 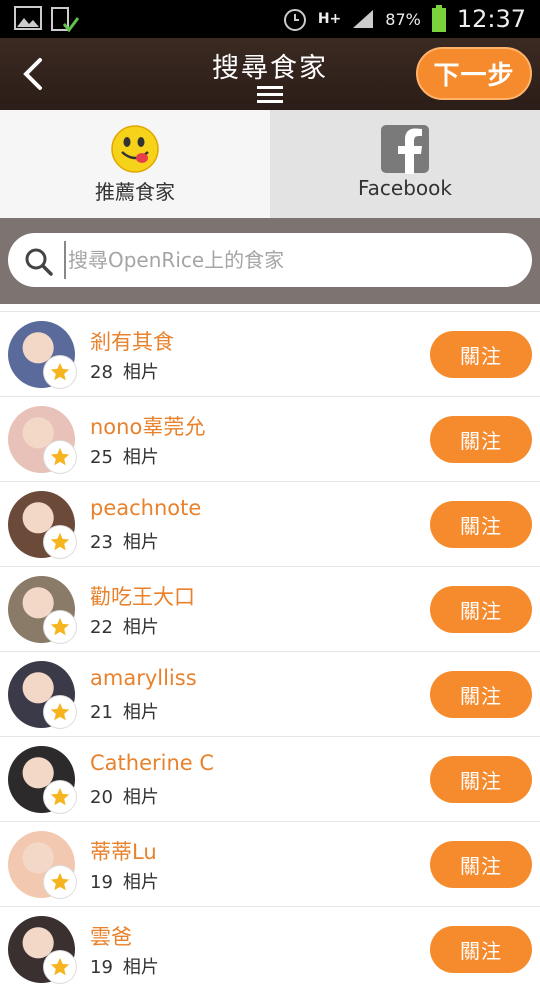 What do you see at coordinates (135, 192) in the screenshot?
I see `tab-label: 推薦食家` at bounding box center [135, 192].